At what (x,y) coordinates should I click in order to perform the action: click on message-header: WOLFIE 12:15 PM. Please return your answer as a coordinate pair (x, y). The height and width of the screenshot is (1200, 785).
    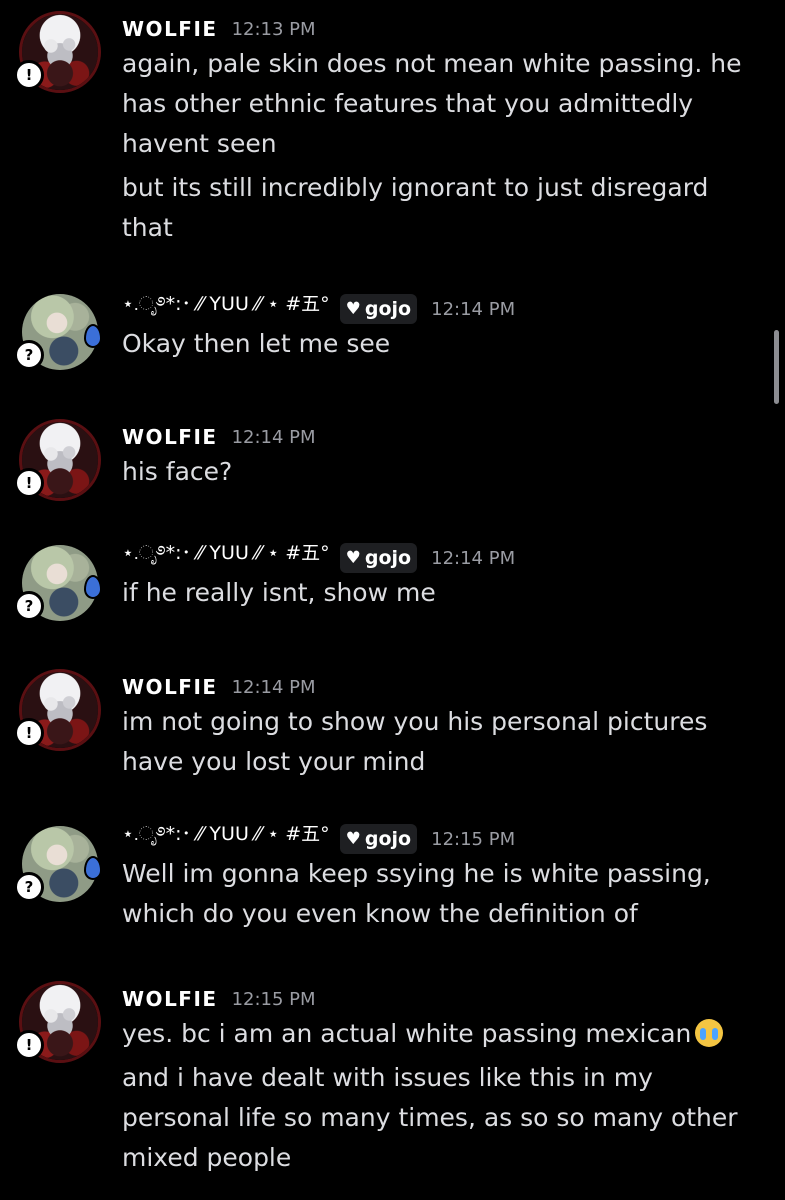
    Looking at the image, I should click on (444, 999).